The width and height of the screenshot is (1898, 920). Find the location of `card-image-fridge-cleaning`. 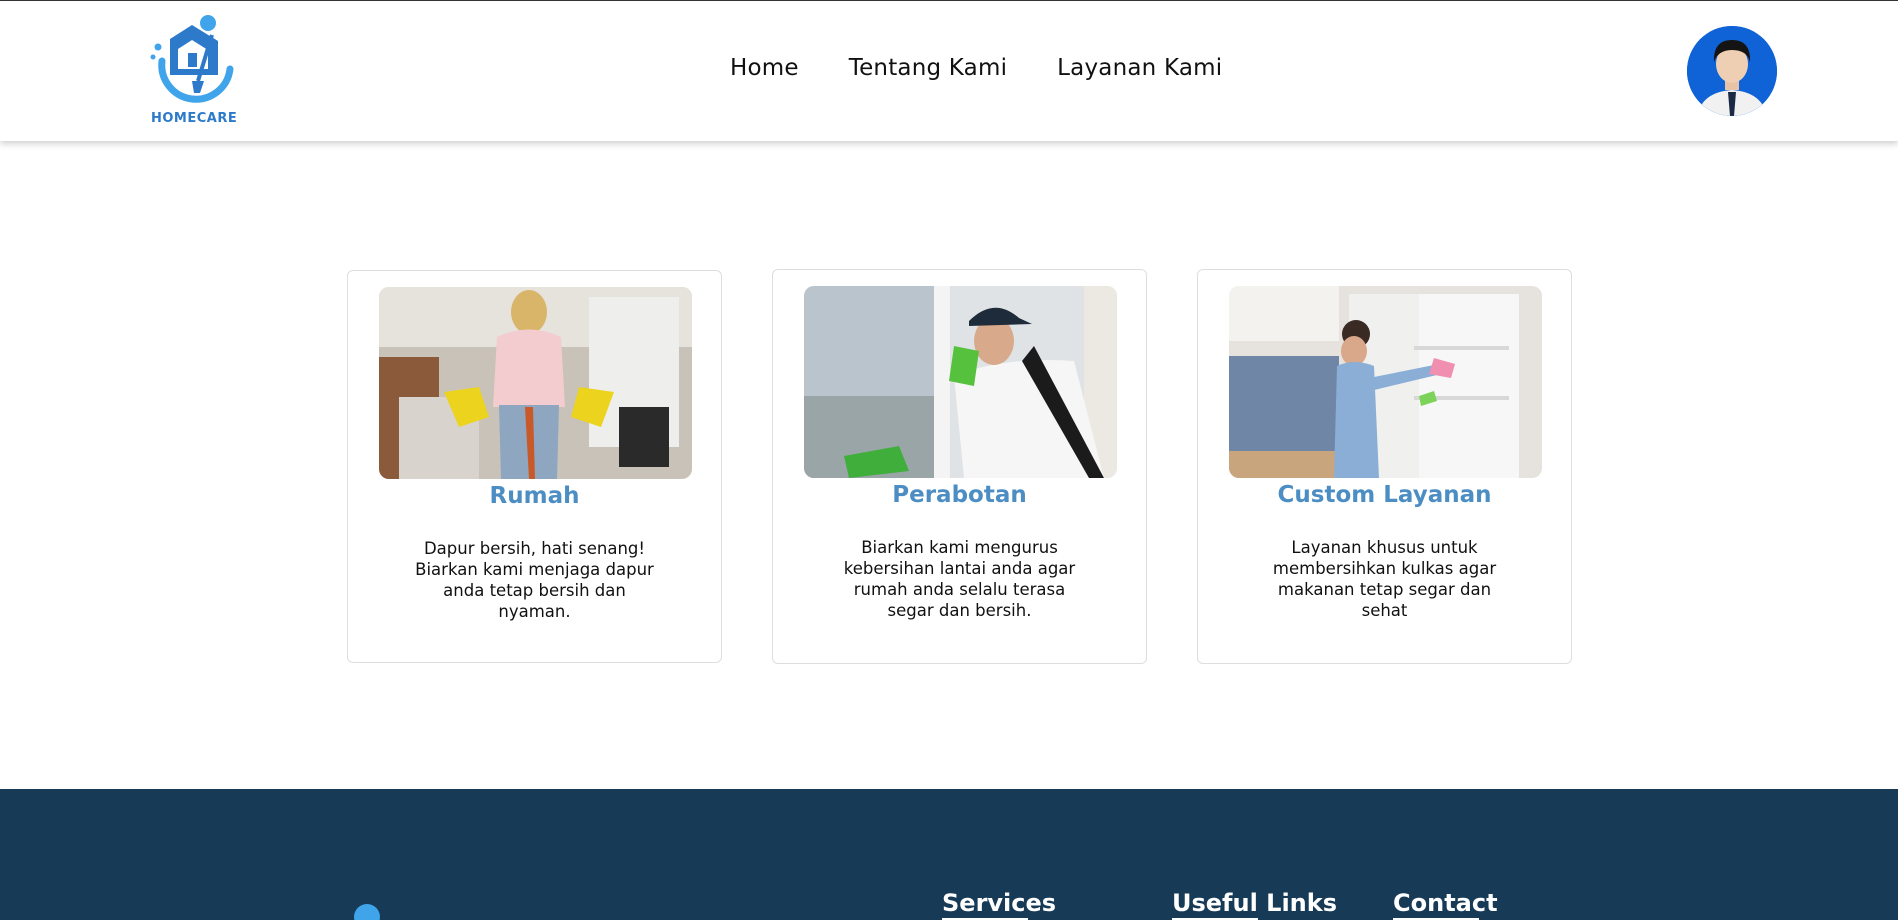

card-image-fridge-cleaning is located at coordinates (1385, 382).